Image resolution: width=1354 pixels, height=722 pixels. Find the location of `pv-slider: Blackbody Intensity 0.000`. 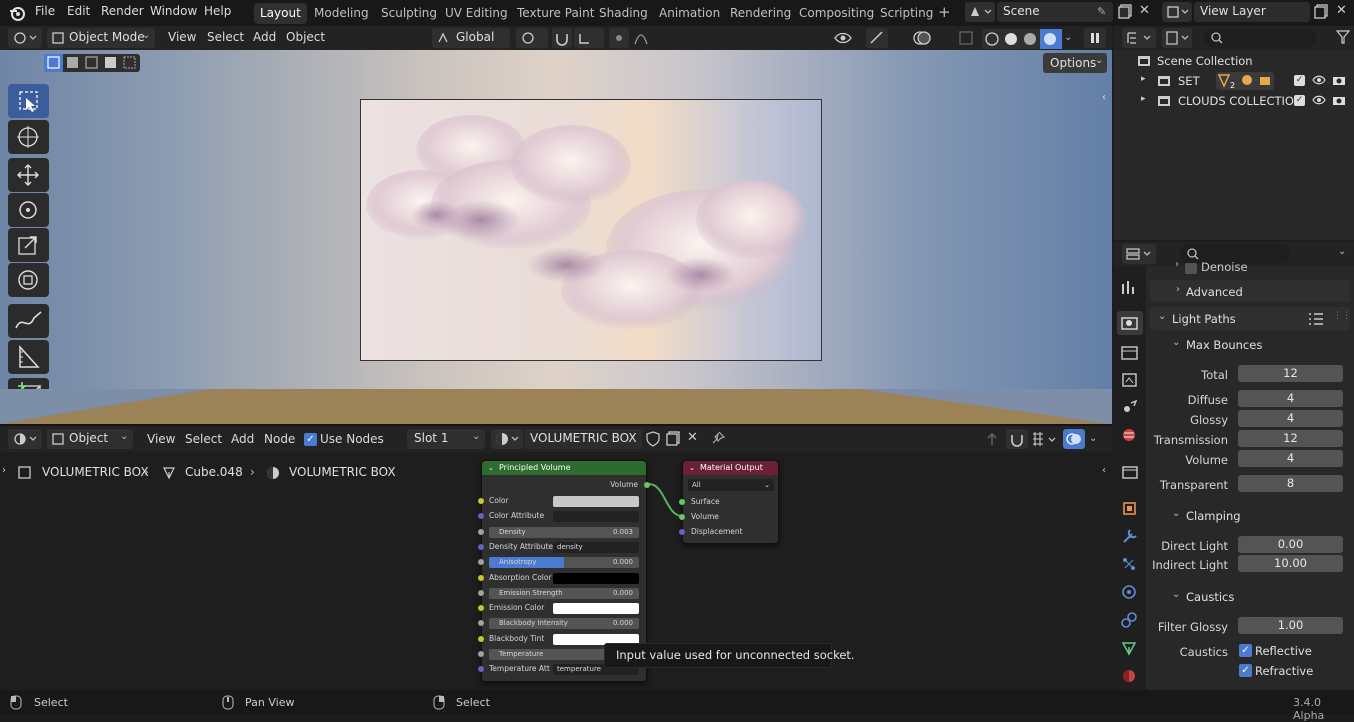

pv-slider: Blackbody Intensity 0.000 is located at coordinates (564, 624).